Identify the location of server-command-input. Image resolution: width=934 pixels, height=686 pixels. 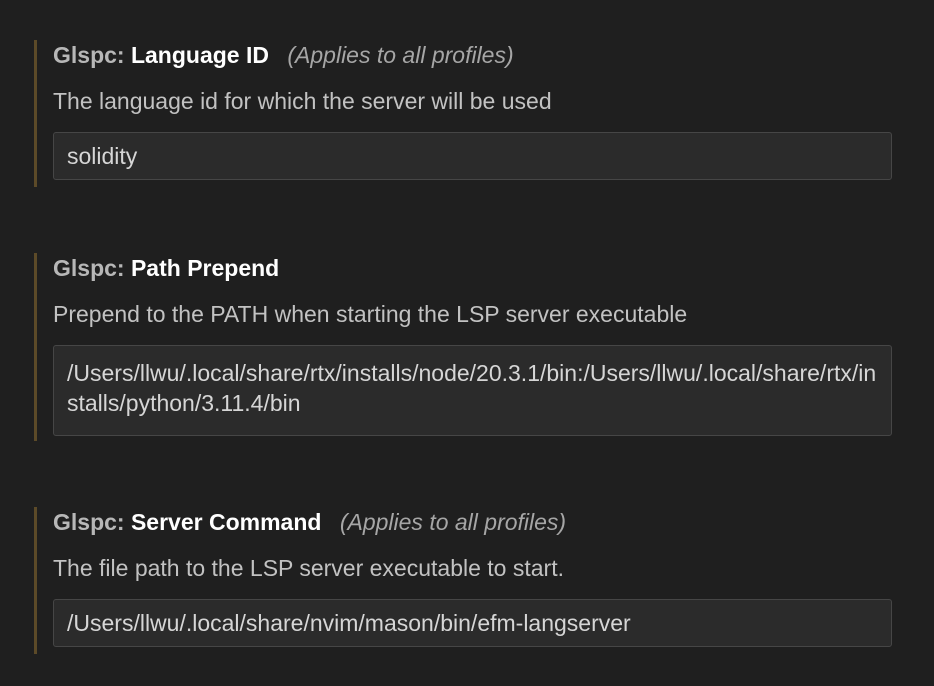
(472, 623).